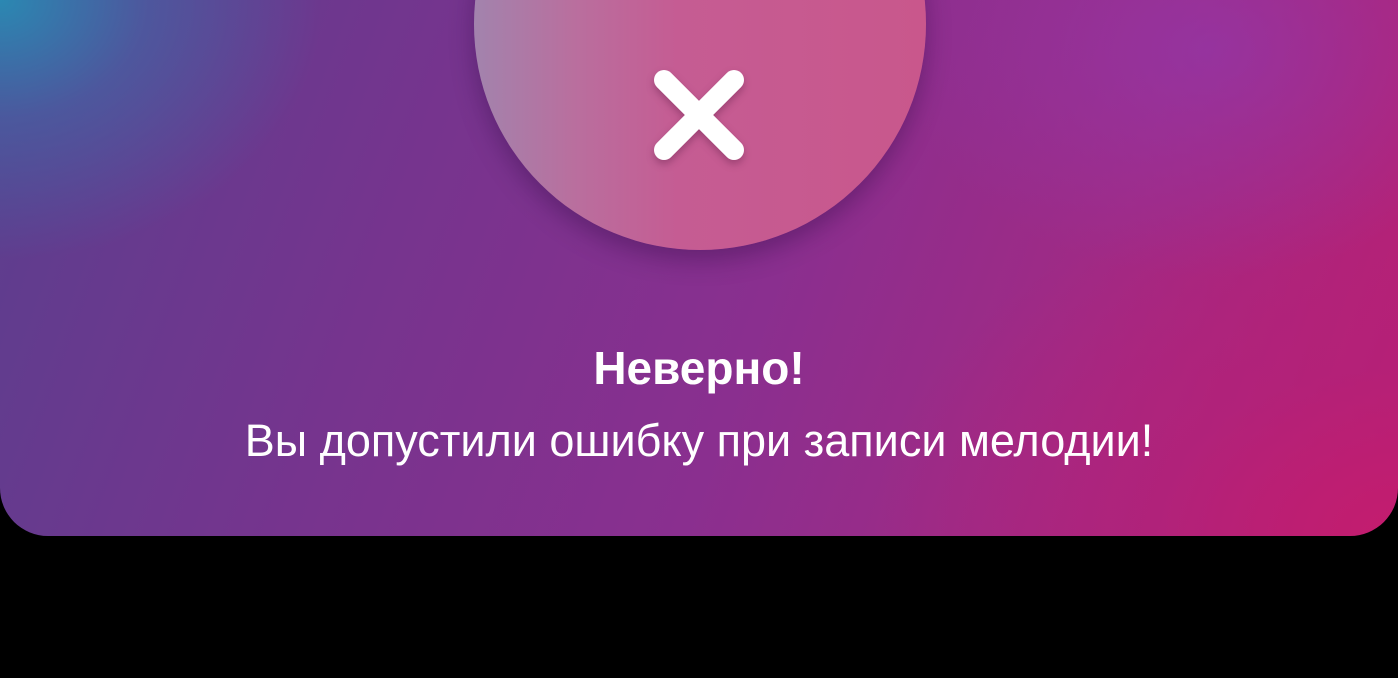 The width and height of the screenshot is (1398, 678). I want to click on dialog-title: Неверно!, so click(699, 368).